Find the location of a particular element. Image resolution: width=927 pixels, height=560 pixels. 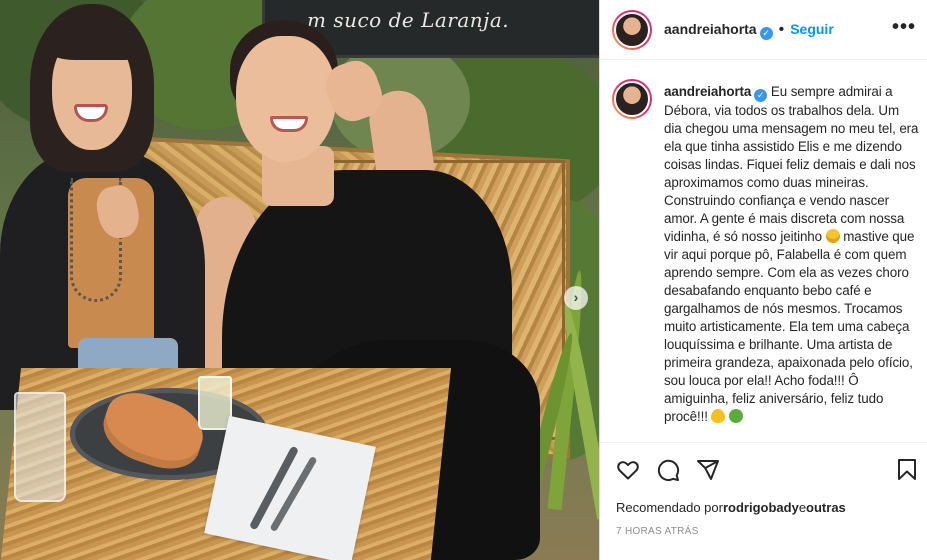

liked-others-link: outras is located at coordinates (826, 507).